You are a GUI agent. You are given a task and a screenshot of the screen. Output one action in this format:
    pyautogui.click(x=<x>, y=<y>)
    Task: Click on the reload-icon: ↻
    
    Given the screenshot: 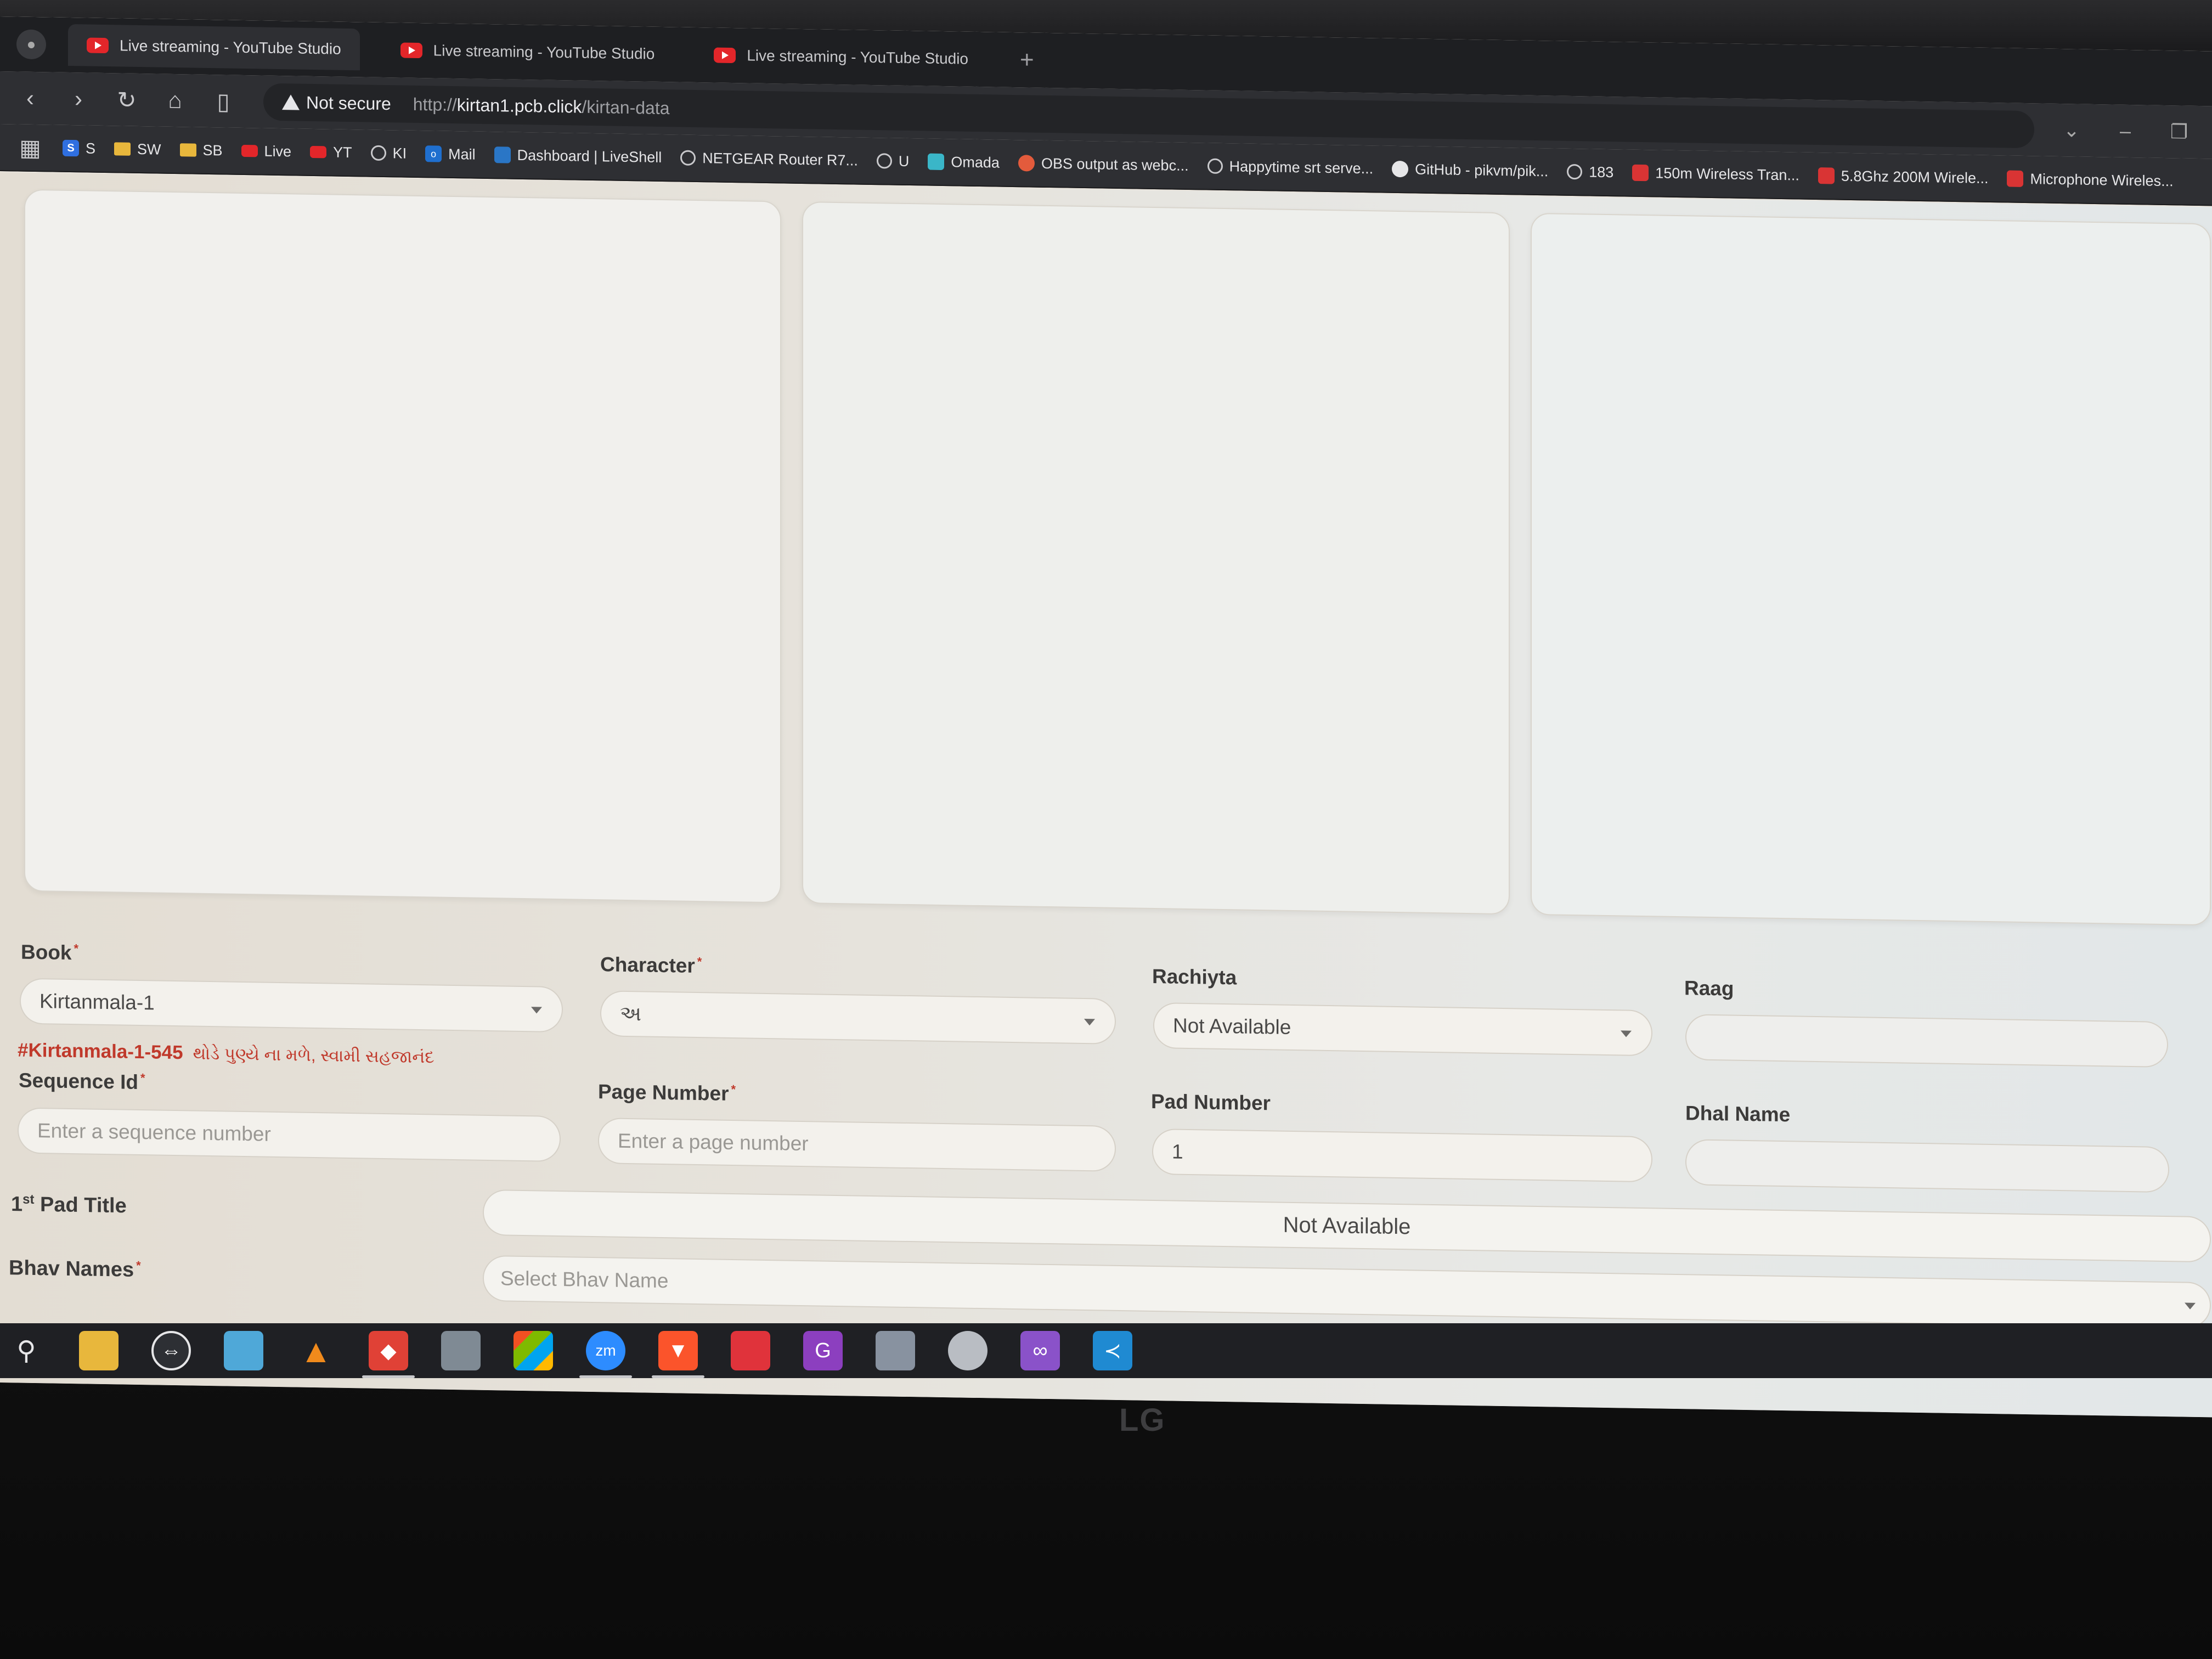 What is the action you would take?
    pyautogui.click(x=127, y=100)
    